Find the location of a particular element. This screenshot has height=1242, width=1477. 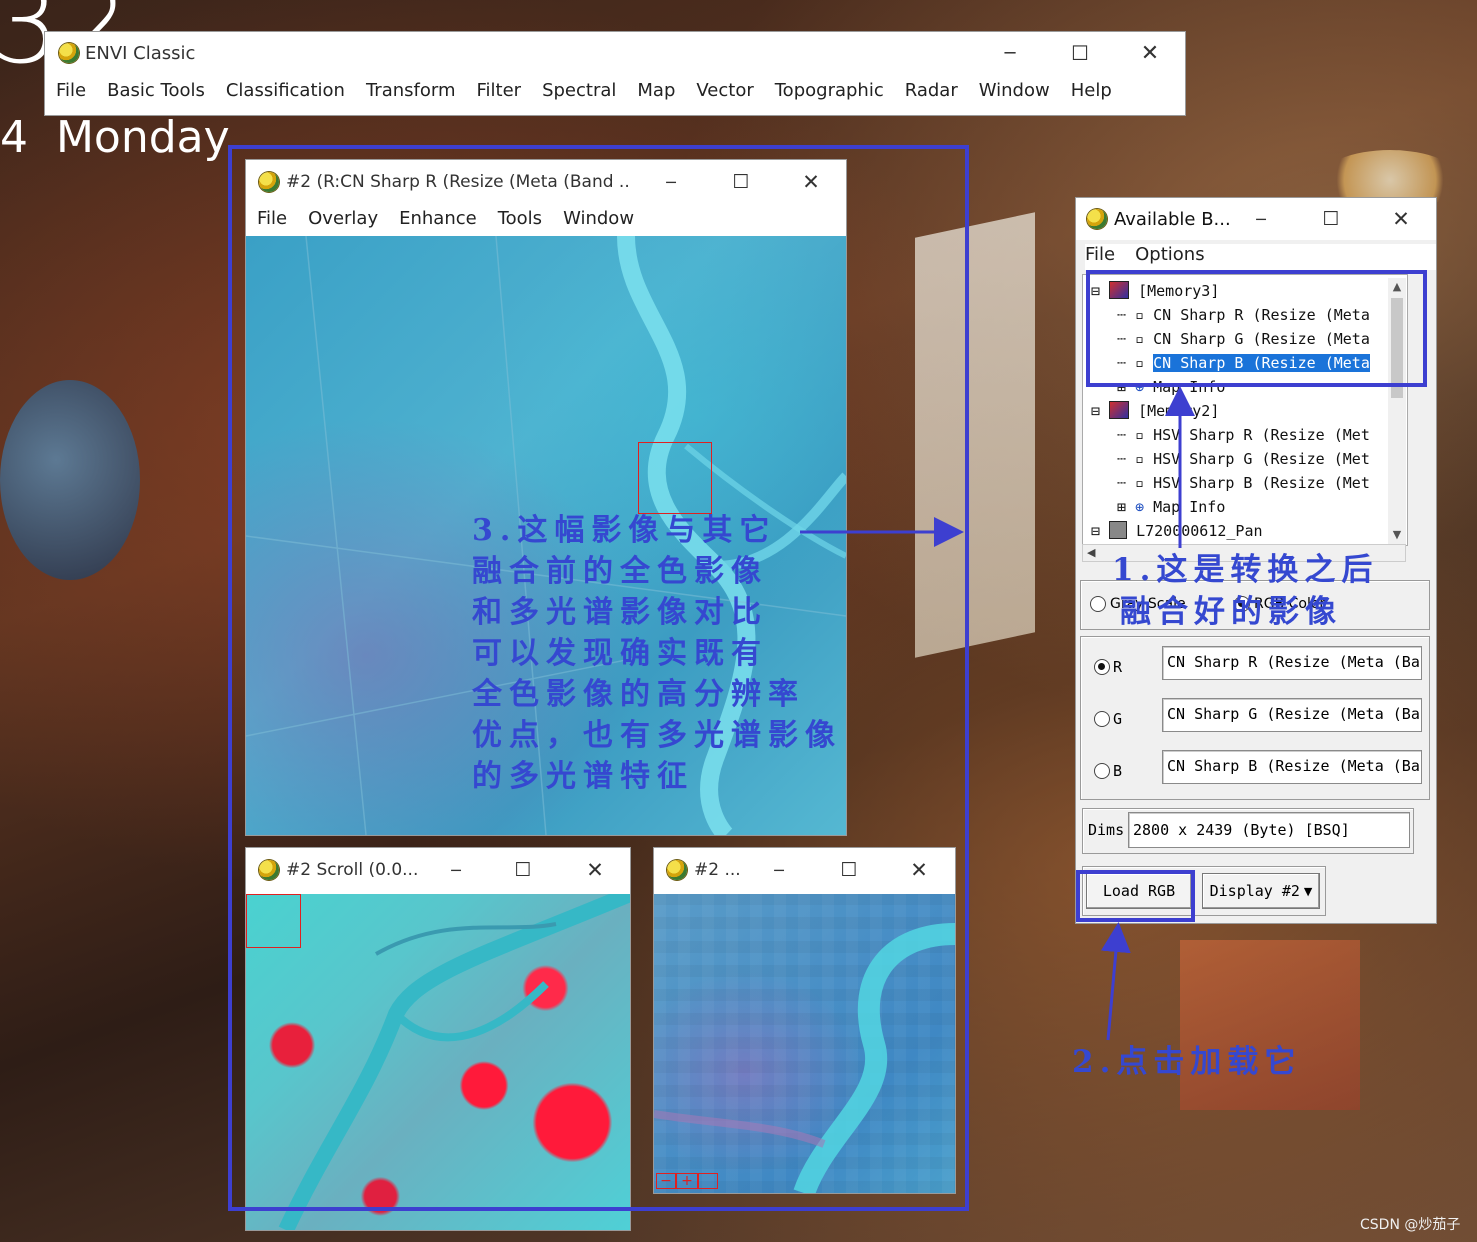

menu-transform: Transform is located at coordinates (411, 93).